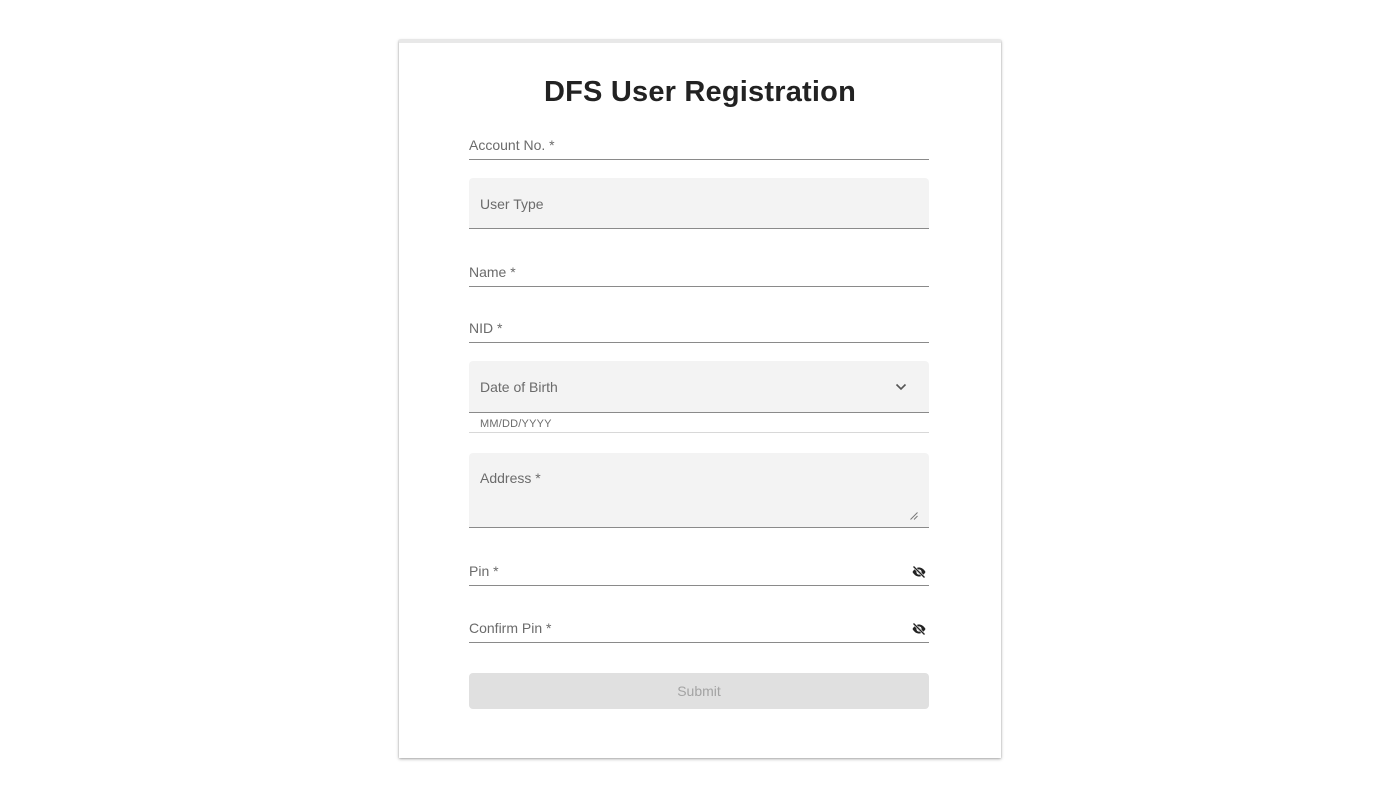 This screenshot has width=1400, height=800. Describe the element at coordinates (486, 328) in the screenshot. I see `nid-label: NID *` at that location.